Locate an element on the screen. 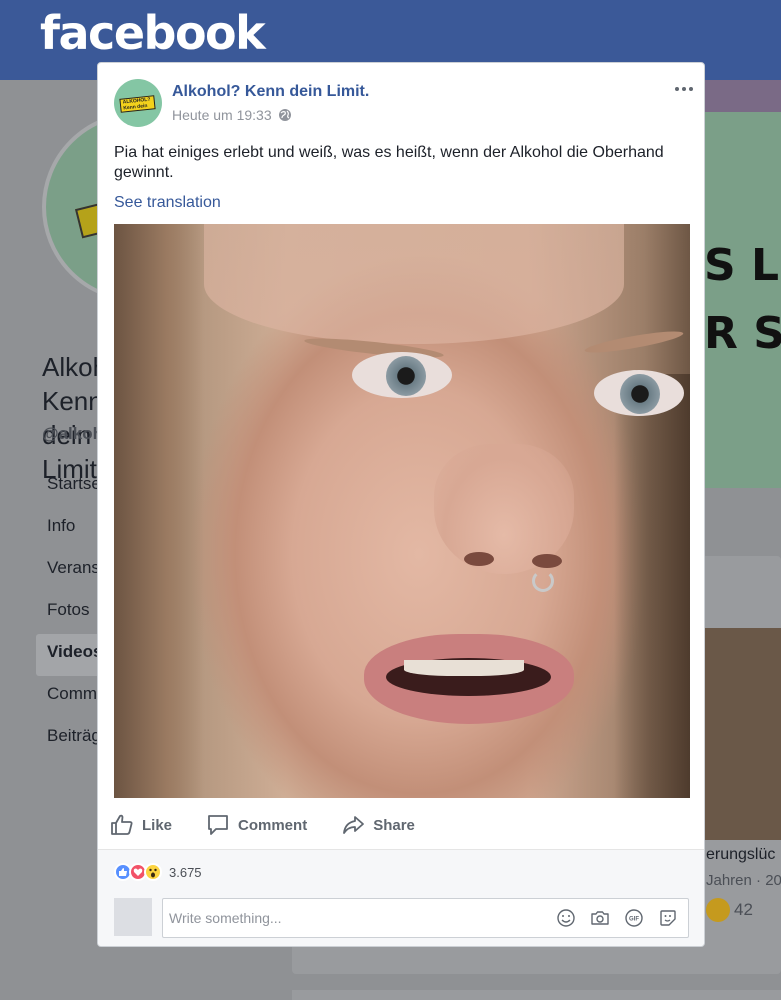 The image size is (781, 1000). like-button: Like is located at coordinates (141, 825).